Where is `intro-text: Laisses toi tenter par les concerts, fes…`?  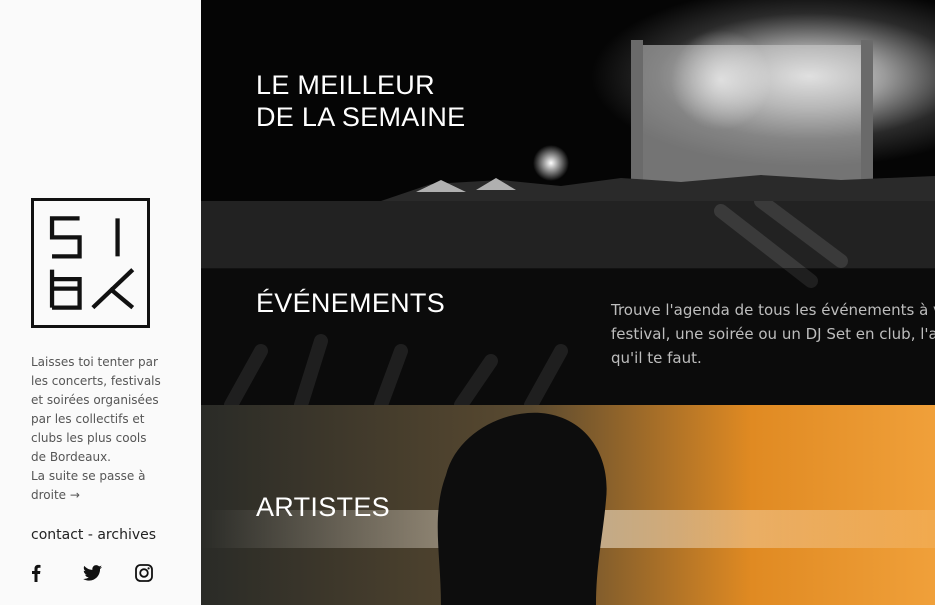 intro-text: Laisses toi tenter par les concerts, fes… is located at coordinates (96, 429).